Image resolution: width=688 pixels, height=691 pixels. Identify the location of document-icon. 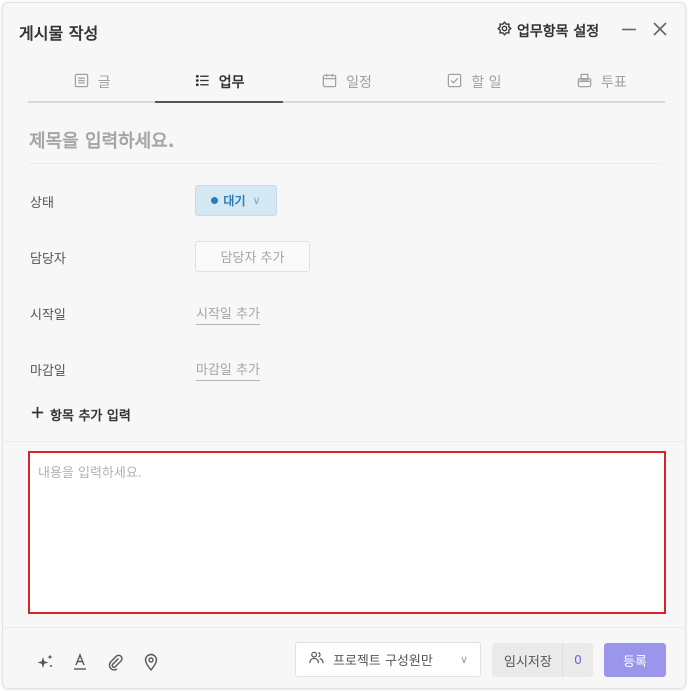
(81, 82).